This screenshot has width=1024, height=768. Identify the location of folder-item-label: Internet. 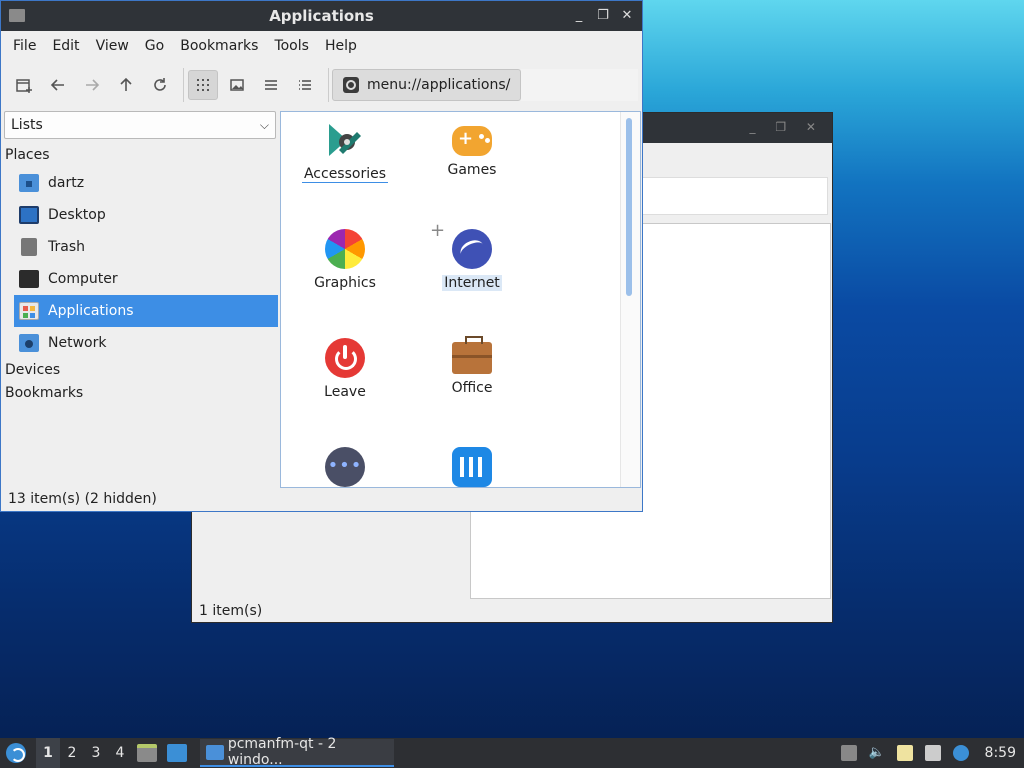
(472, 283).